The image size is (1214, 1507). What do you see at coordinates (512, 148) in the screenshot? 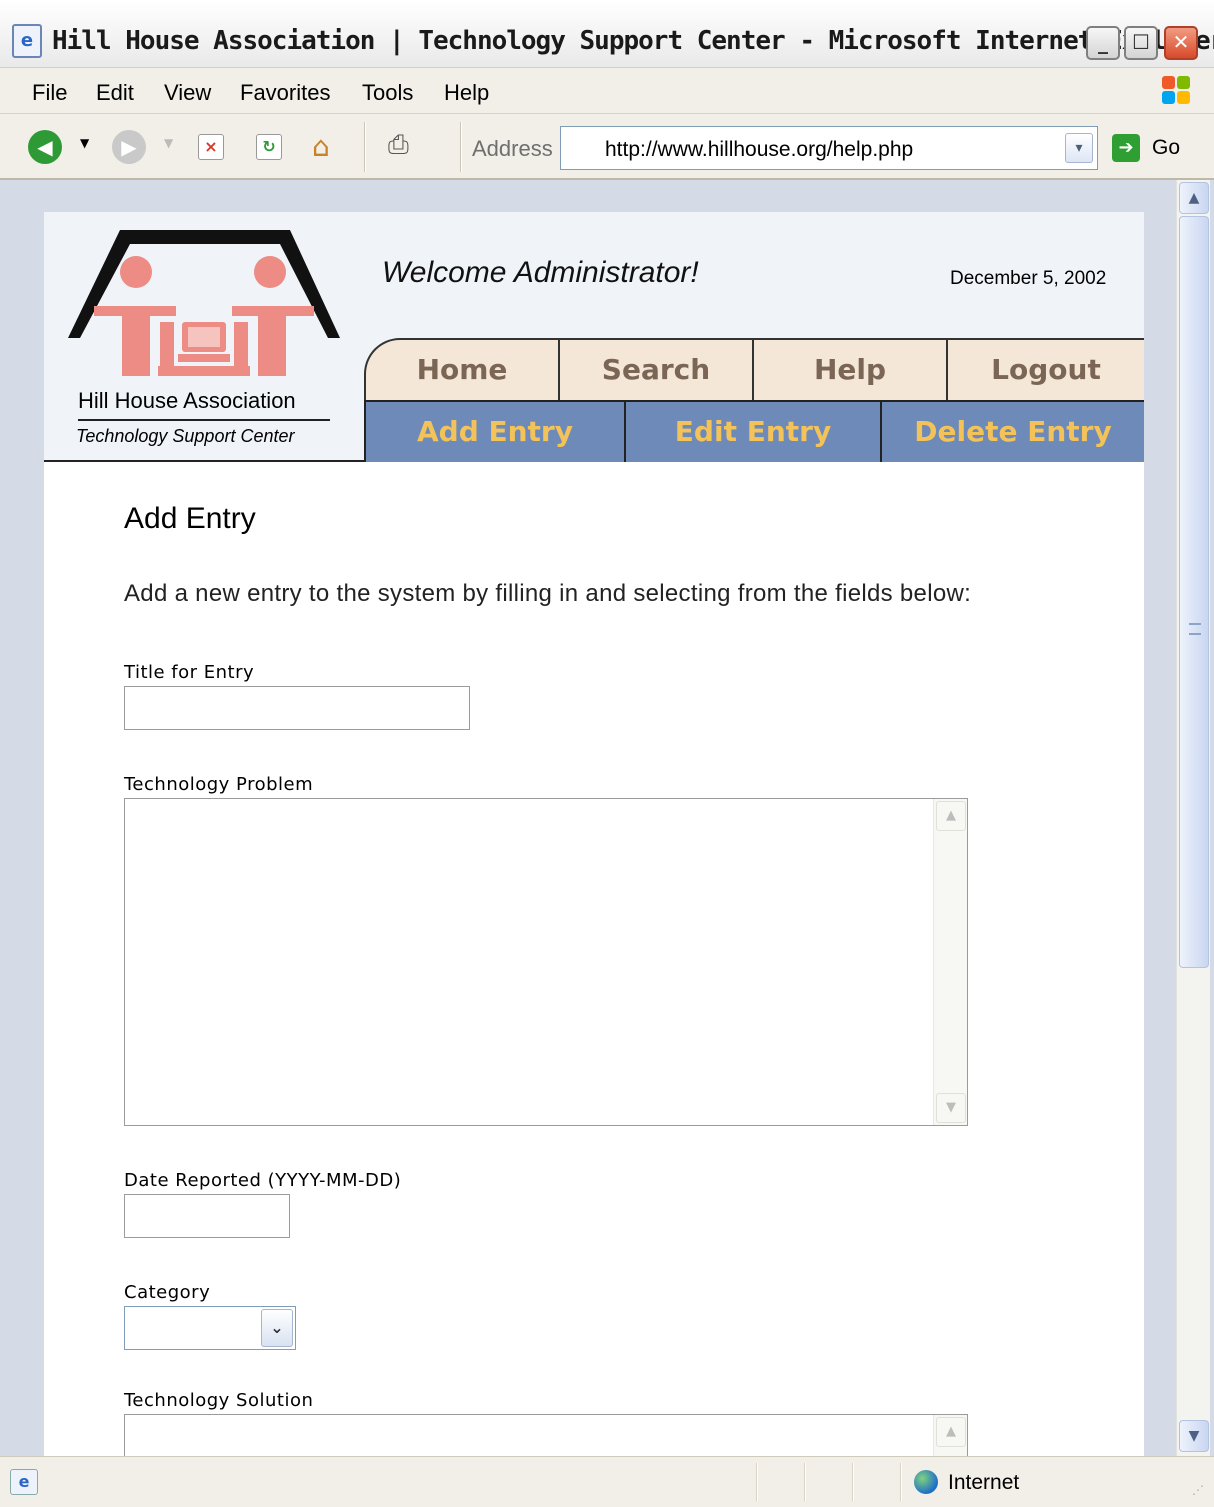
I see `address-label: Address` at bounding box center [512, 148].